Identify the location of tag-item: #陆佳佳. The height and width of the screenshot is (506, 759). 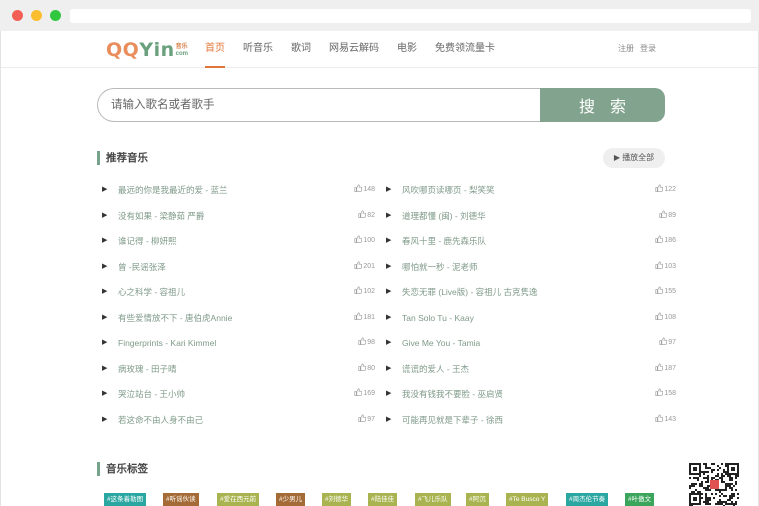
(383, 499).